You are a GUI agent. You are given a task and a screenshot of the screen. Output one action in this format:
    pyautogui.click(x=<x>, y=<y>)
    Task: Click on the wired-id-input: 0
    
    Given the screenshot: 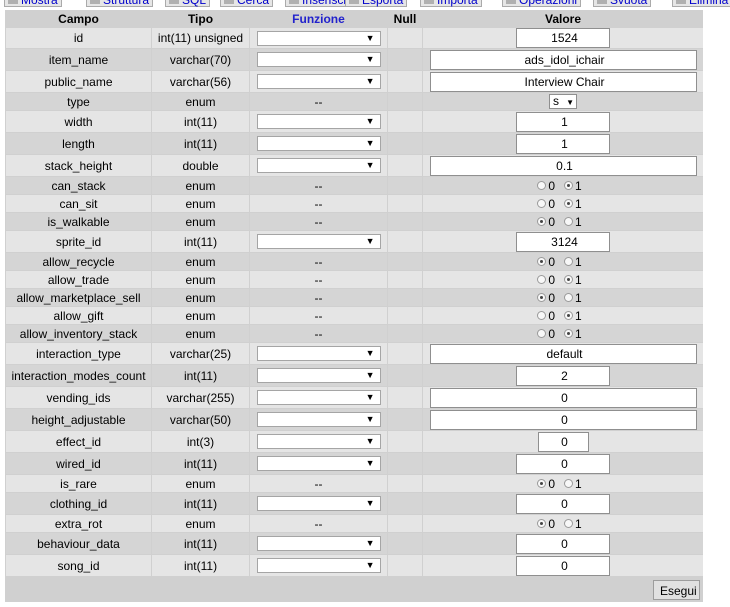 What is the action you would take?
    pyautogui.click(x=563, y=463)
    